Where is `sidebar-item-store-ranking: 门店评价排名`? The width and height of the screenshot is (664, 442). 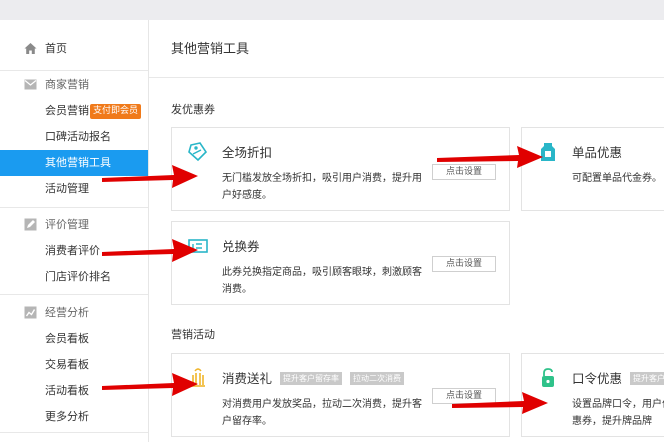 sidebar-item-store-ranking: 门店评价排名 is located at coordinates (74, 277).